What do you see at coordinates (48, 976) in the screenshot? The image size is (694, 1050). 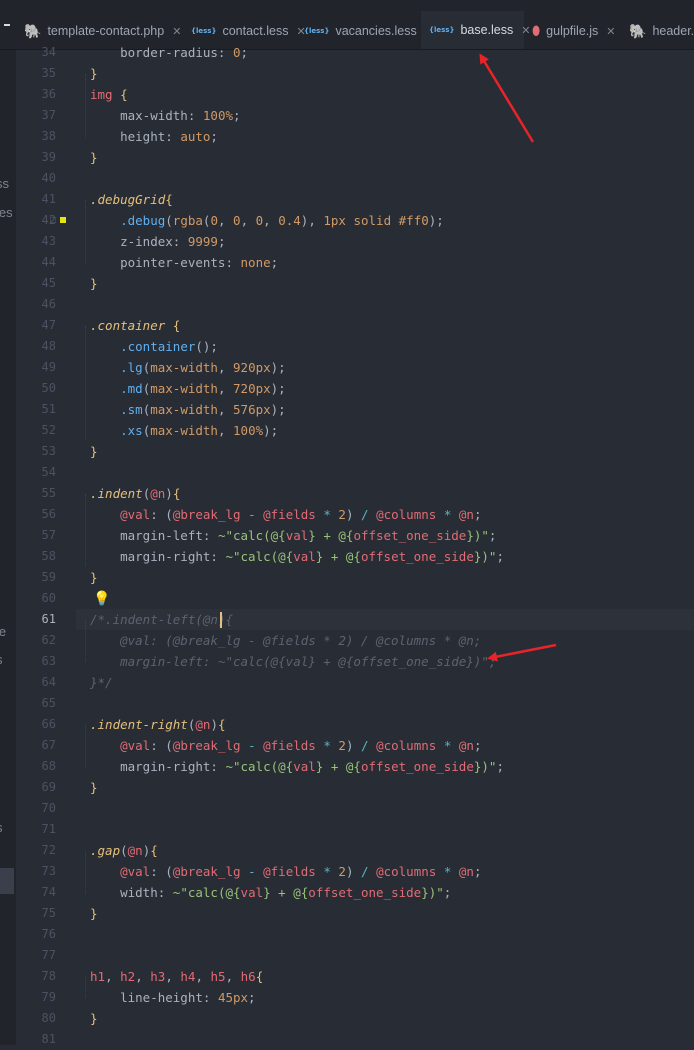 I see `line-number: 78` at bounding box center [48, 976].